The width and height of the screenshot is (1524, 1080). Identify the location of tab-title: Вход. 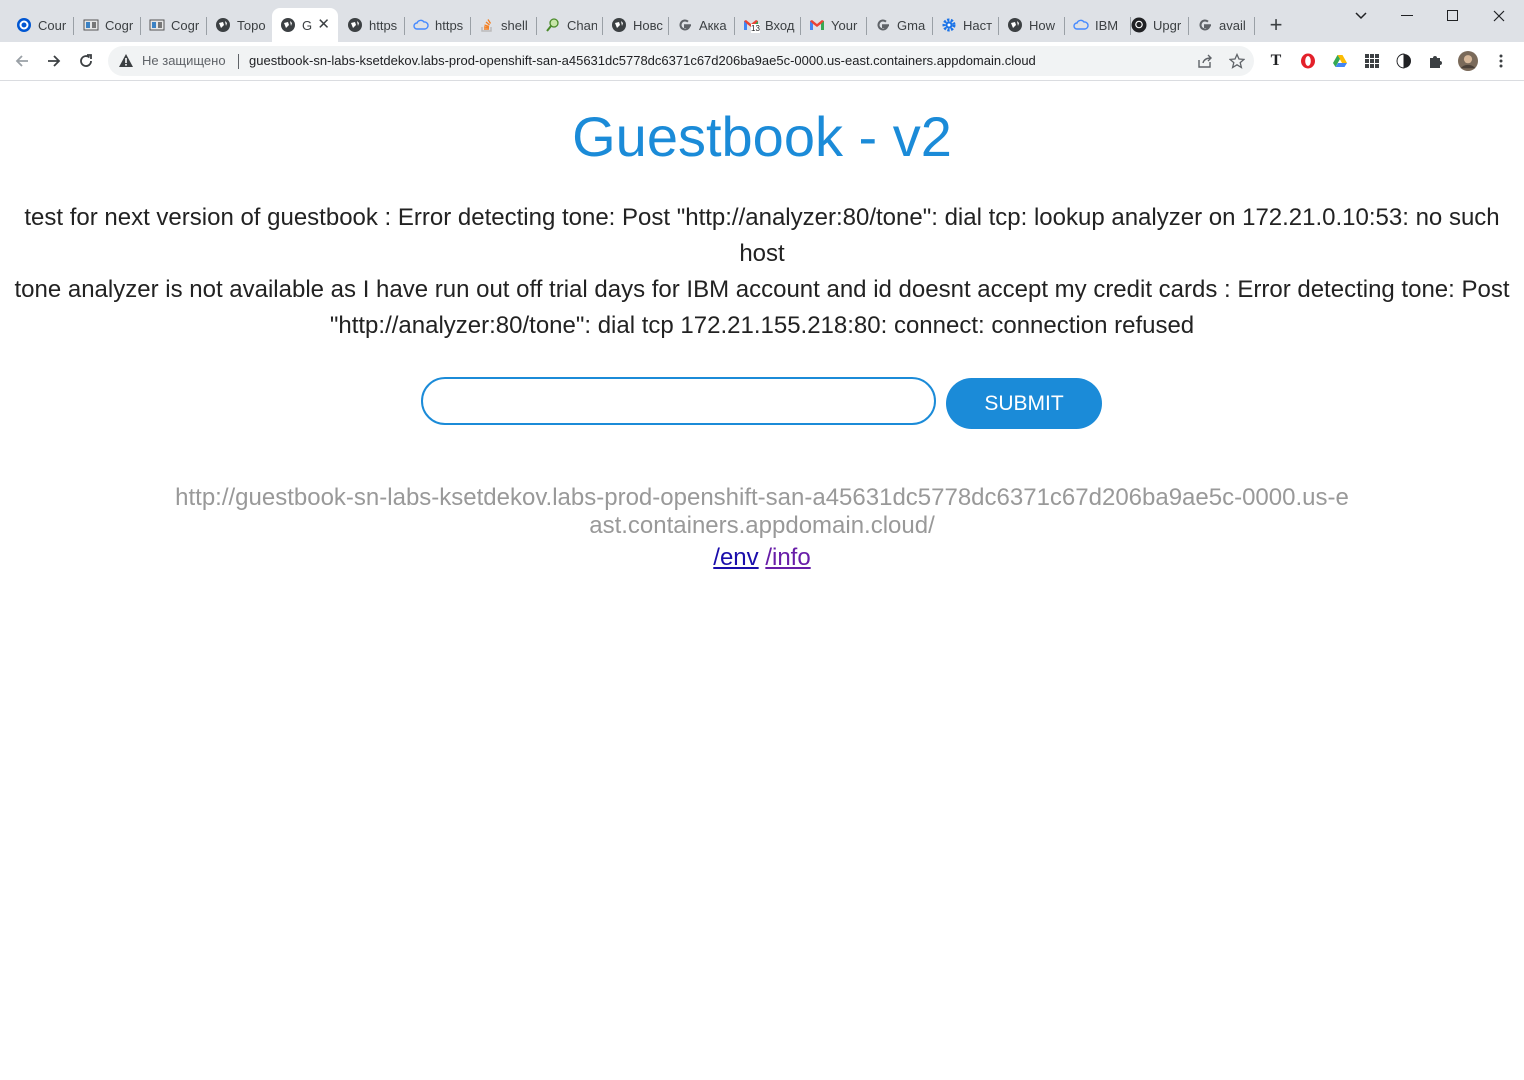
(780, 25).